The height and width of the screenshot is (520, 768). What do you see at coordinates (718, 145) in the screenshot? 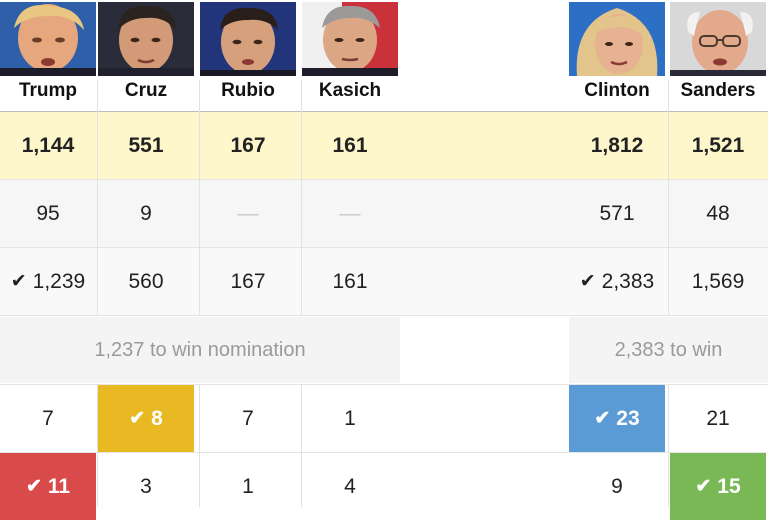
I see `pledged-count: 1,521` at bounding box center [718, 145].